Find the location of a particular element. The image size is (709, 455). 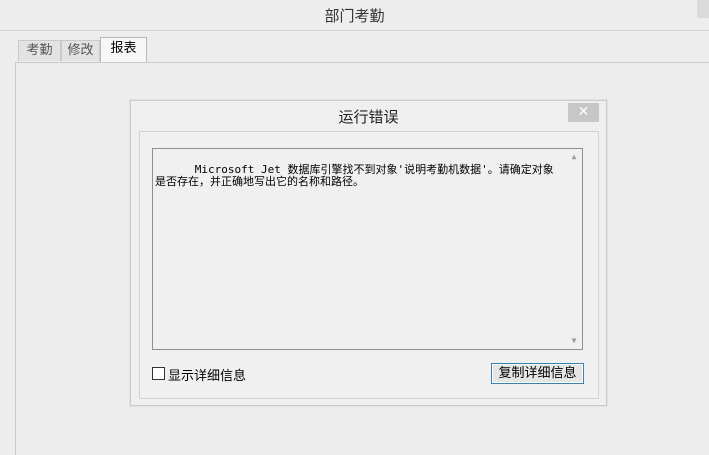

show-details-label: 显示详细信息 is located at coordinates (207, 374).